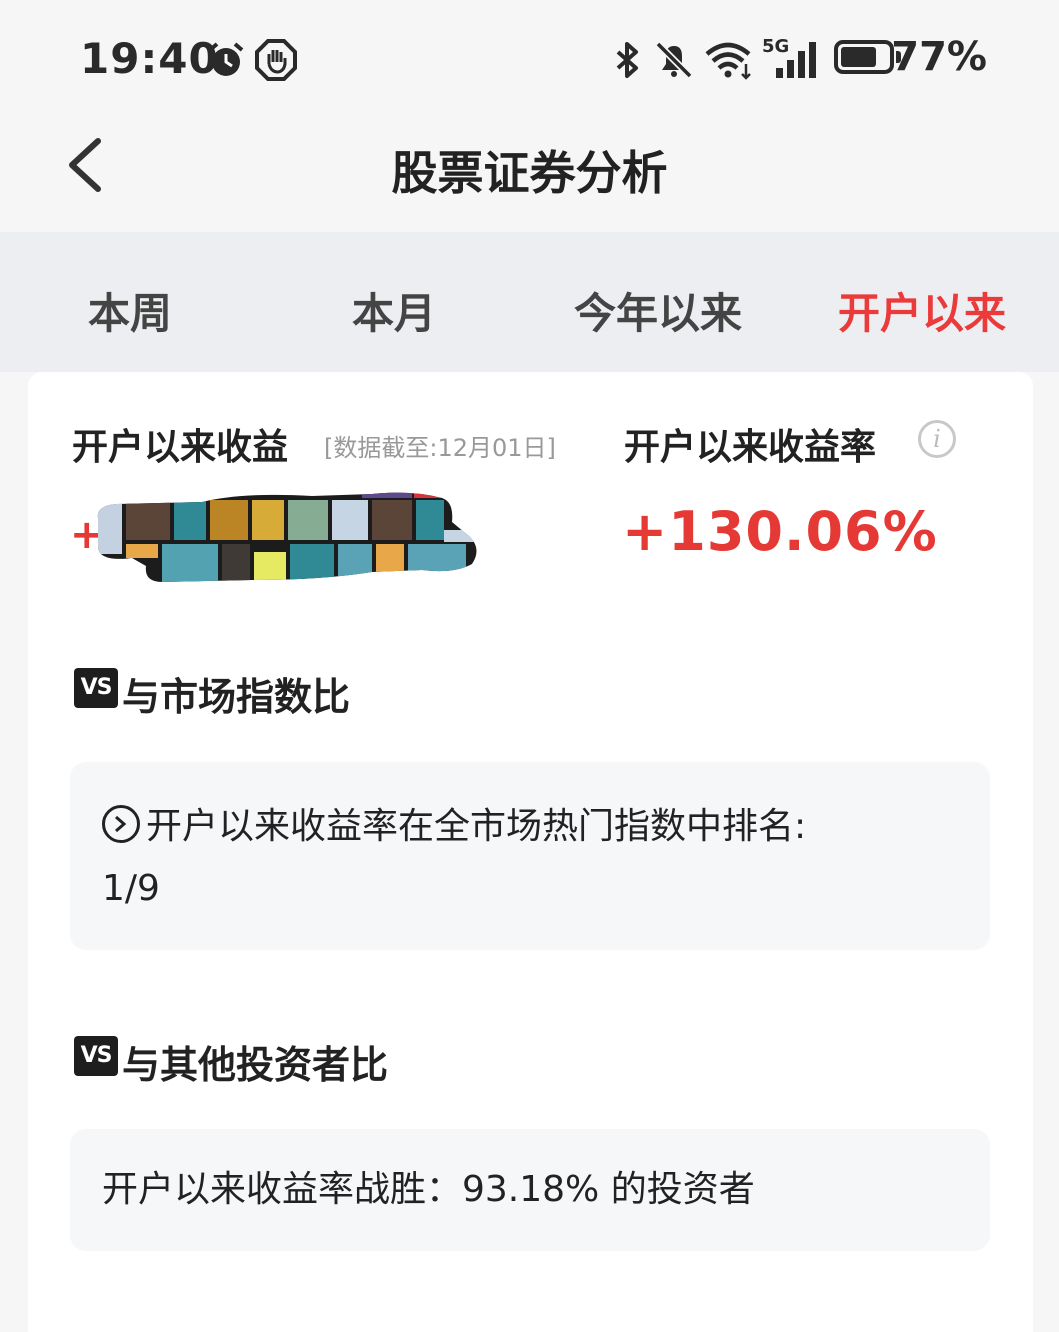 This screenshot has width=1059, height=1332. Describe the element at coordinates (121, 824) in the screenshot. I see `chevron-right-circle-icon` at that location.